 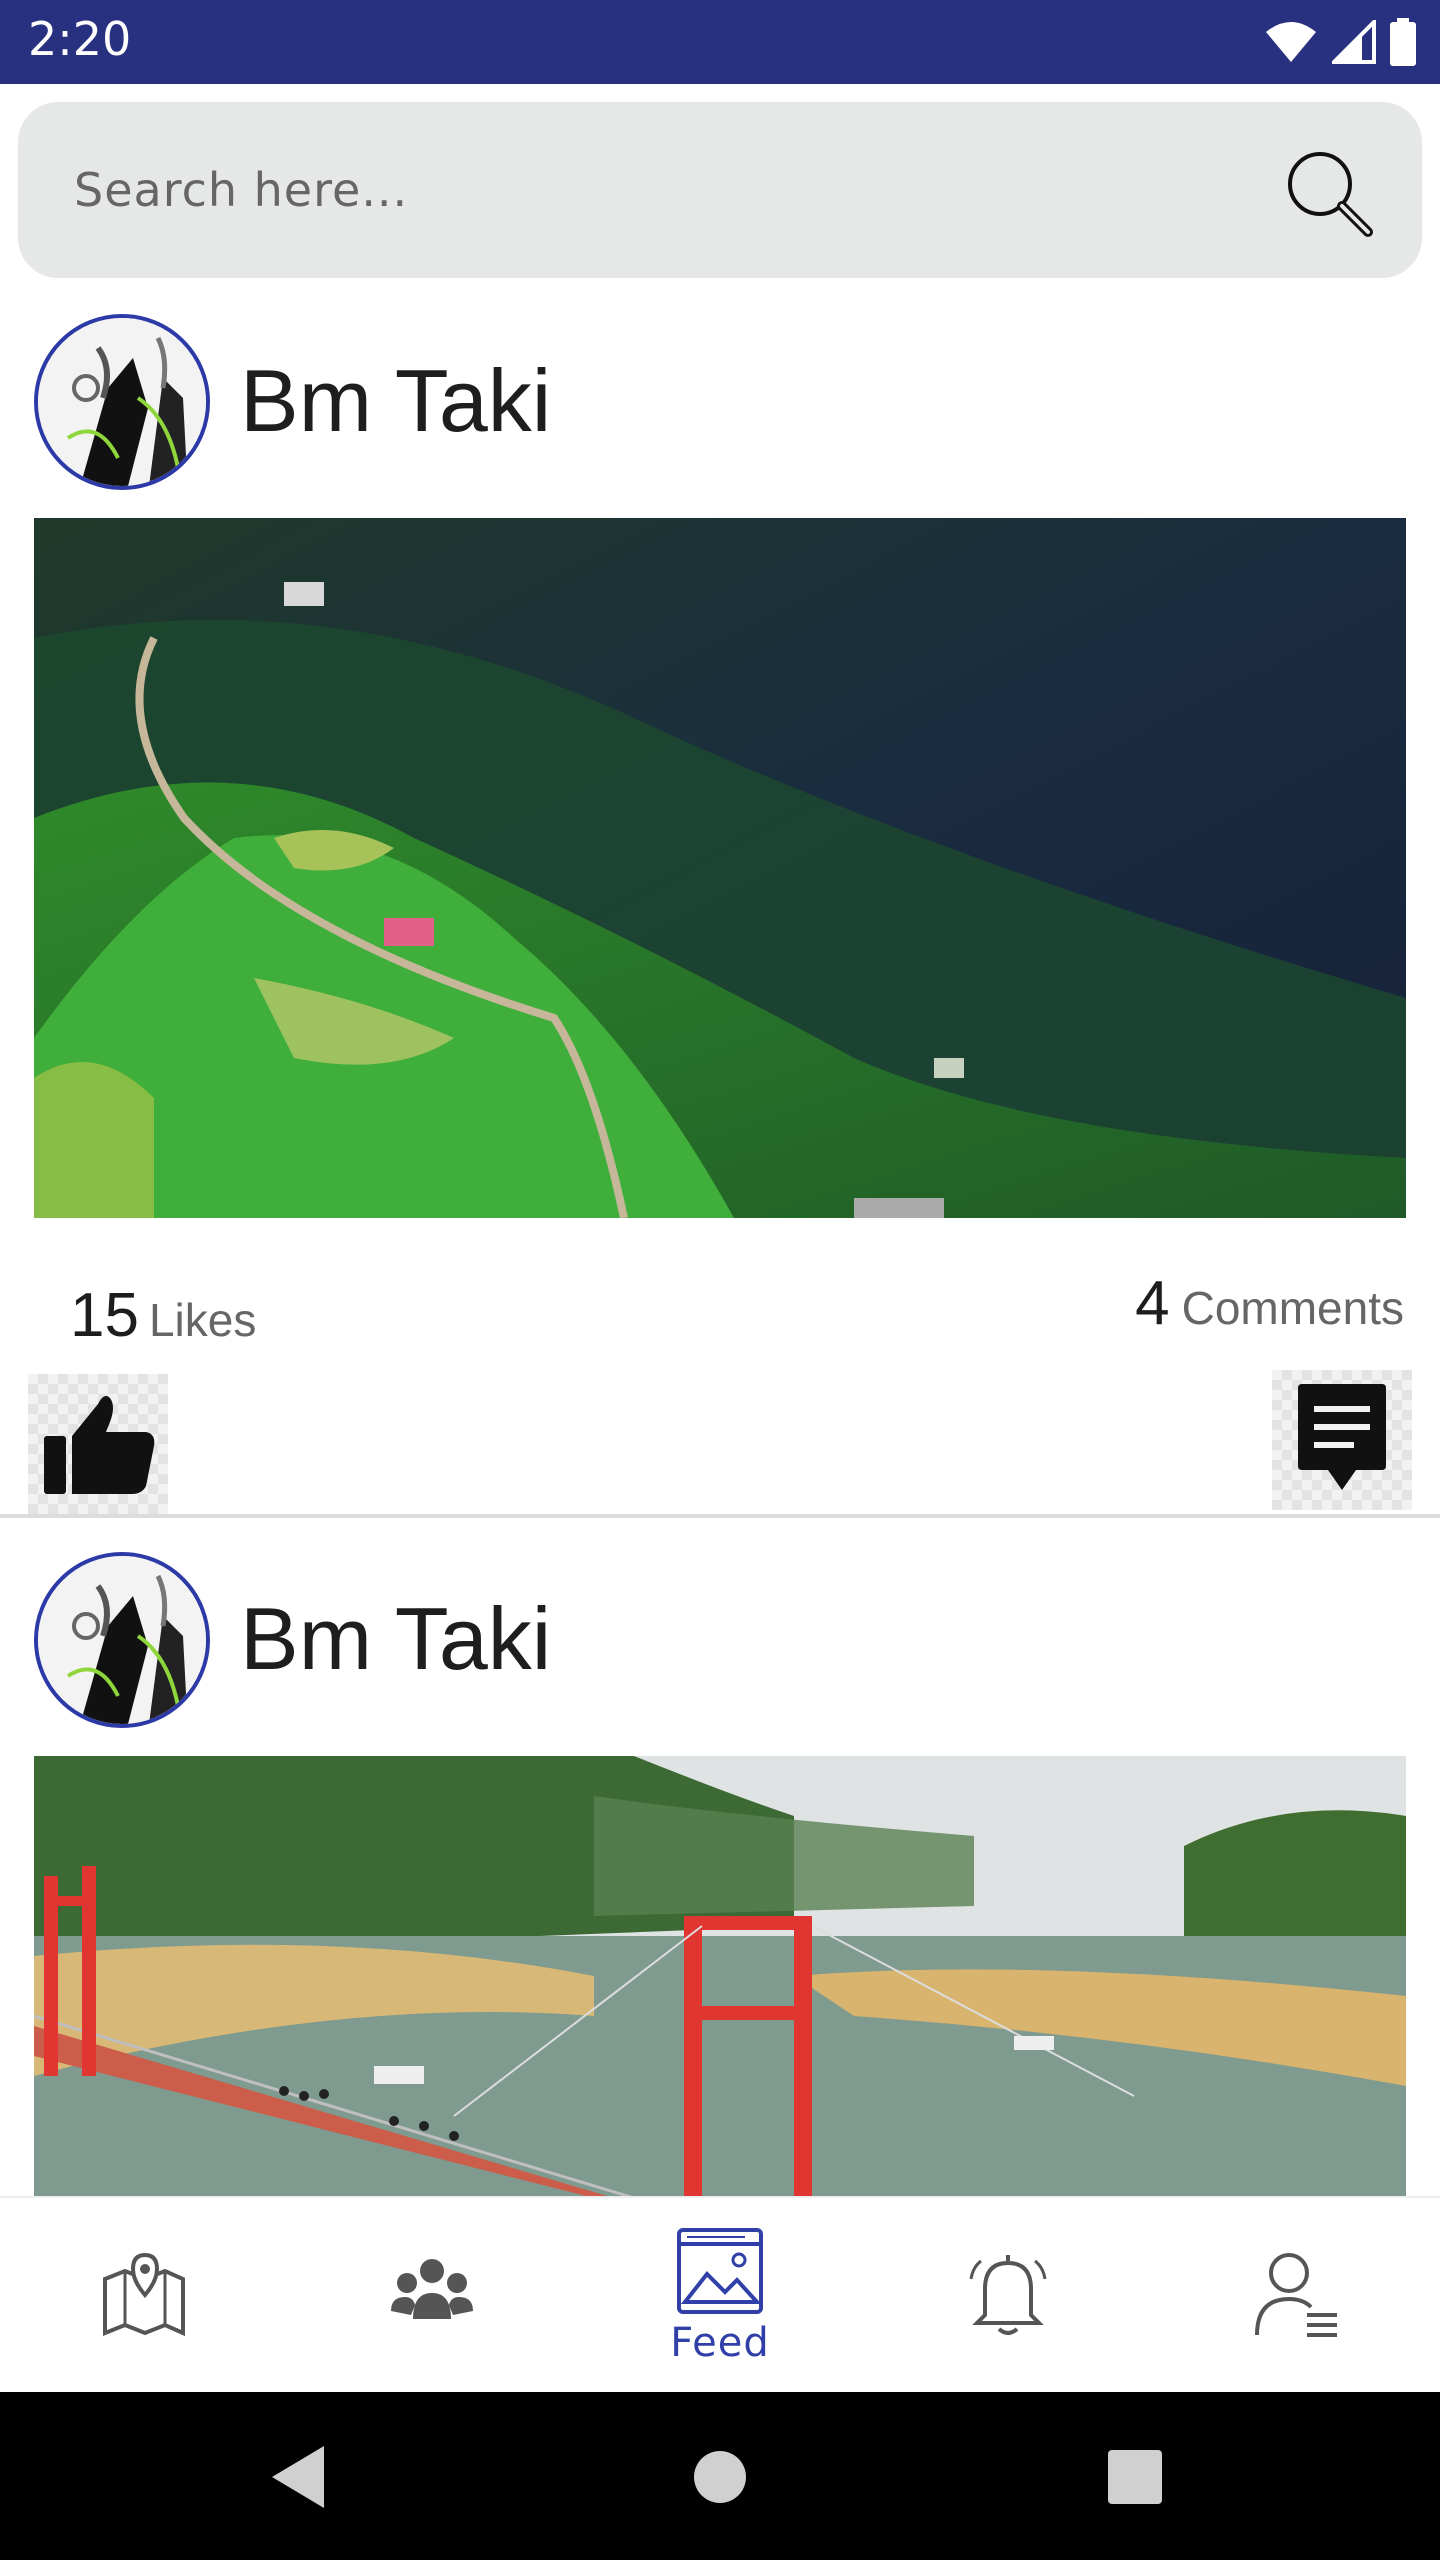 I want to click on search-bar, so click(x=720, y=190).